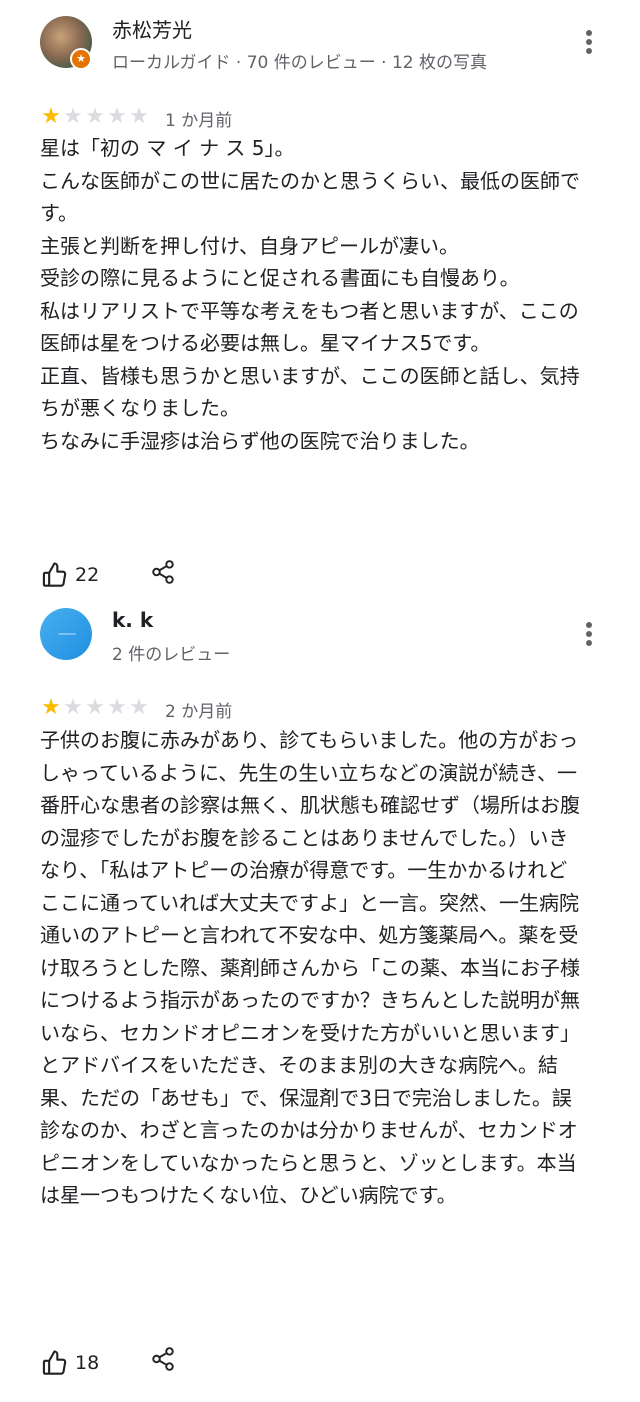  What do you see at coordinates (66, 634) in the screenshot?
I see `reviewer-avatar` at bounding box center [66, 634].